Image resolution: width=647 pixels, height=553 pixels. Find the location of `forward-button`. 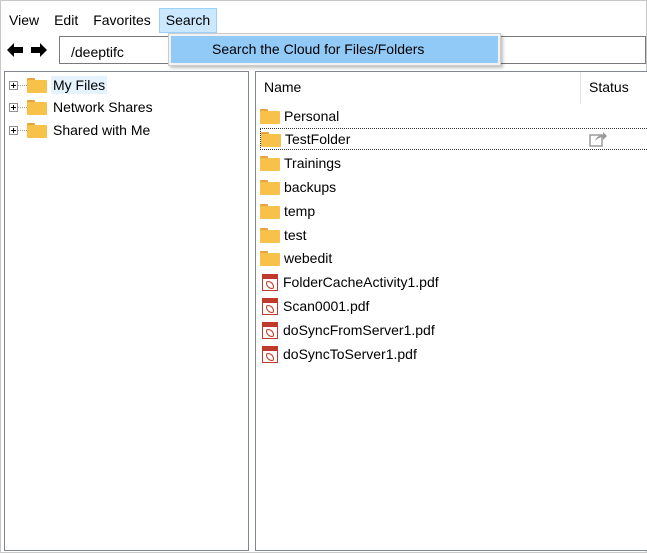

forward-button is located at coordinates (39, 50).